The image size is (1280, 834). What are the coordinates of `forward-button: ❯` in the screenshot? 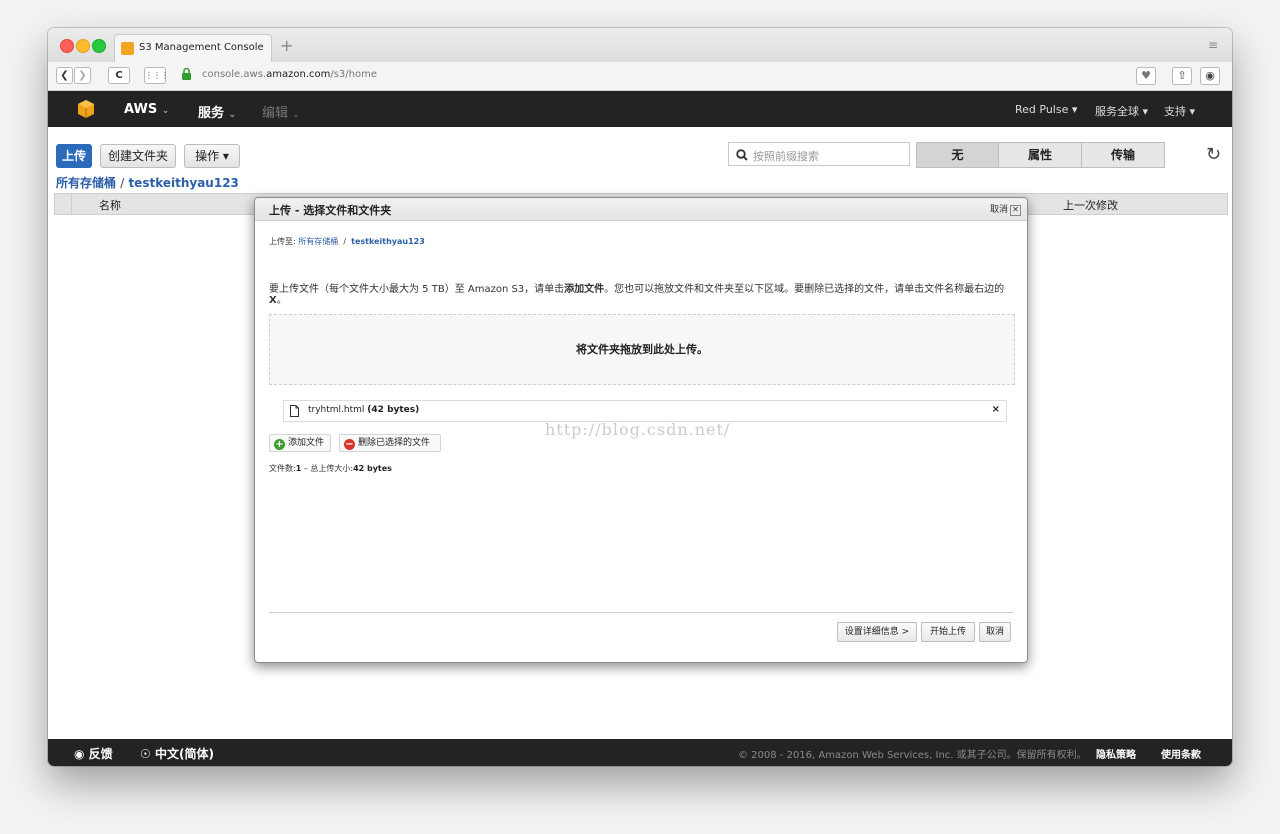 It's located at (82, 75).